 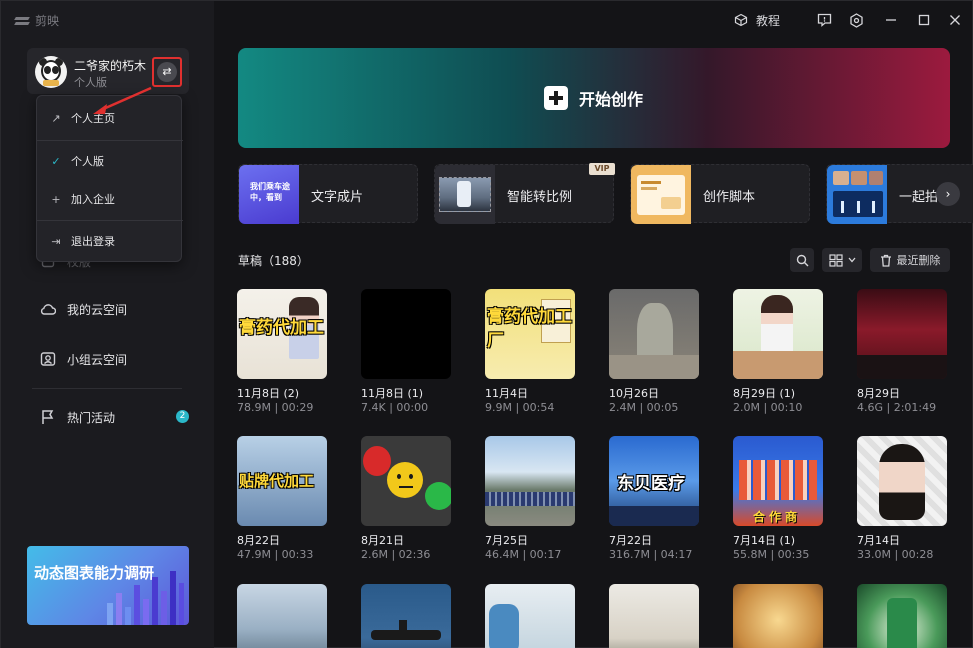 I want to click on draft-item: 膏药代加工 11月8日 (2) 78.9M | 00:29, so click(x=282, y=351).